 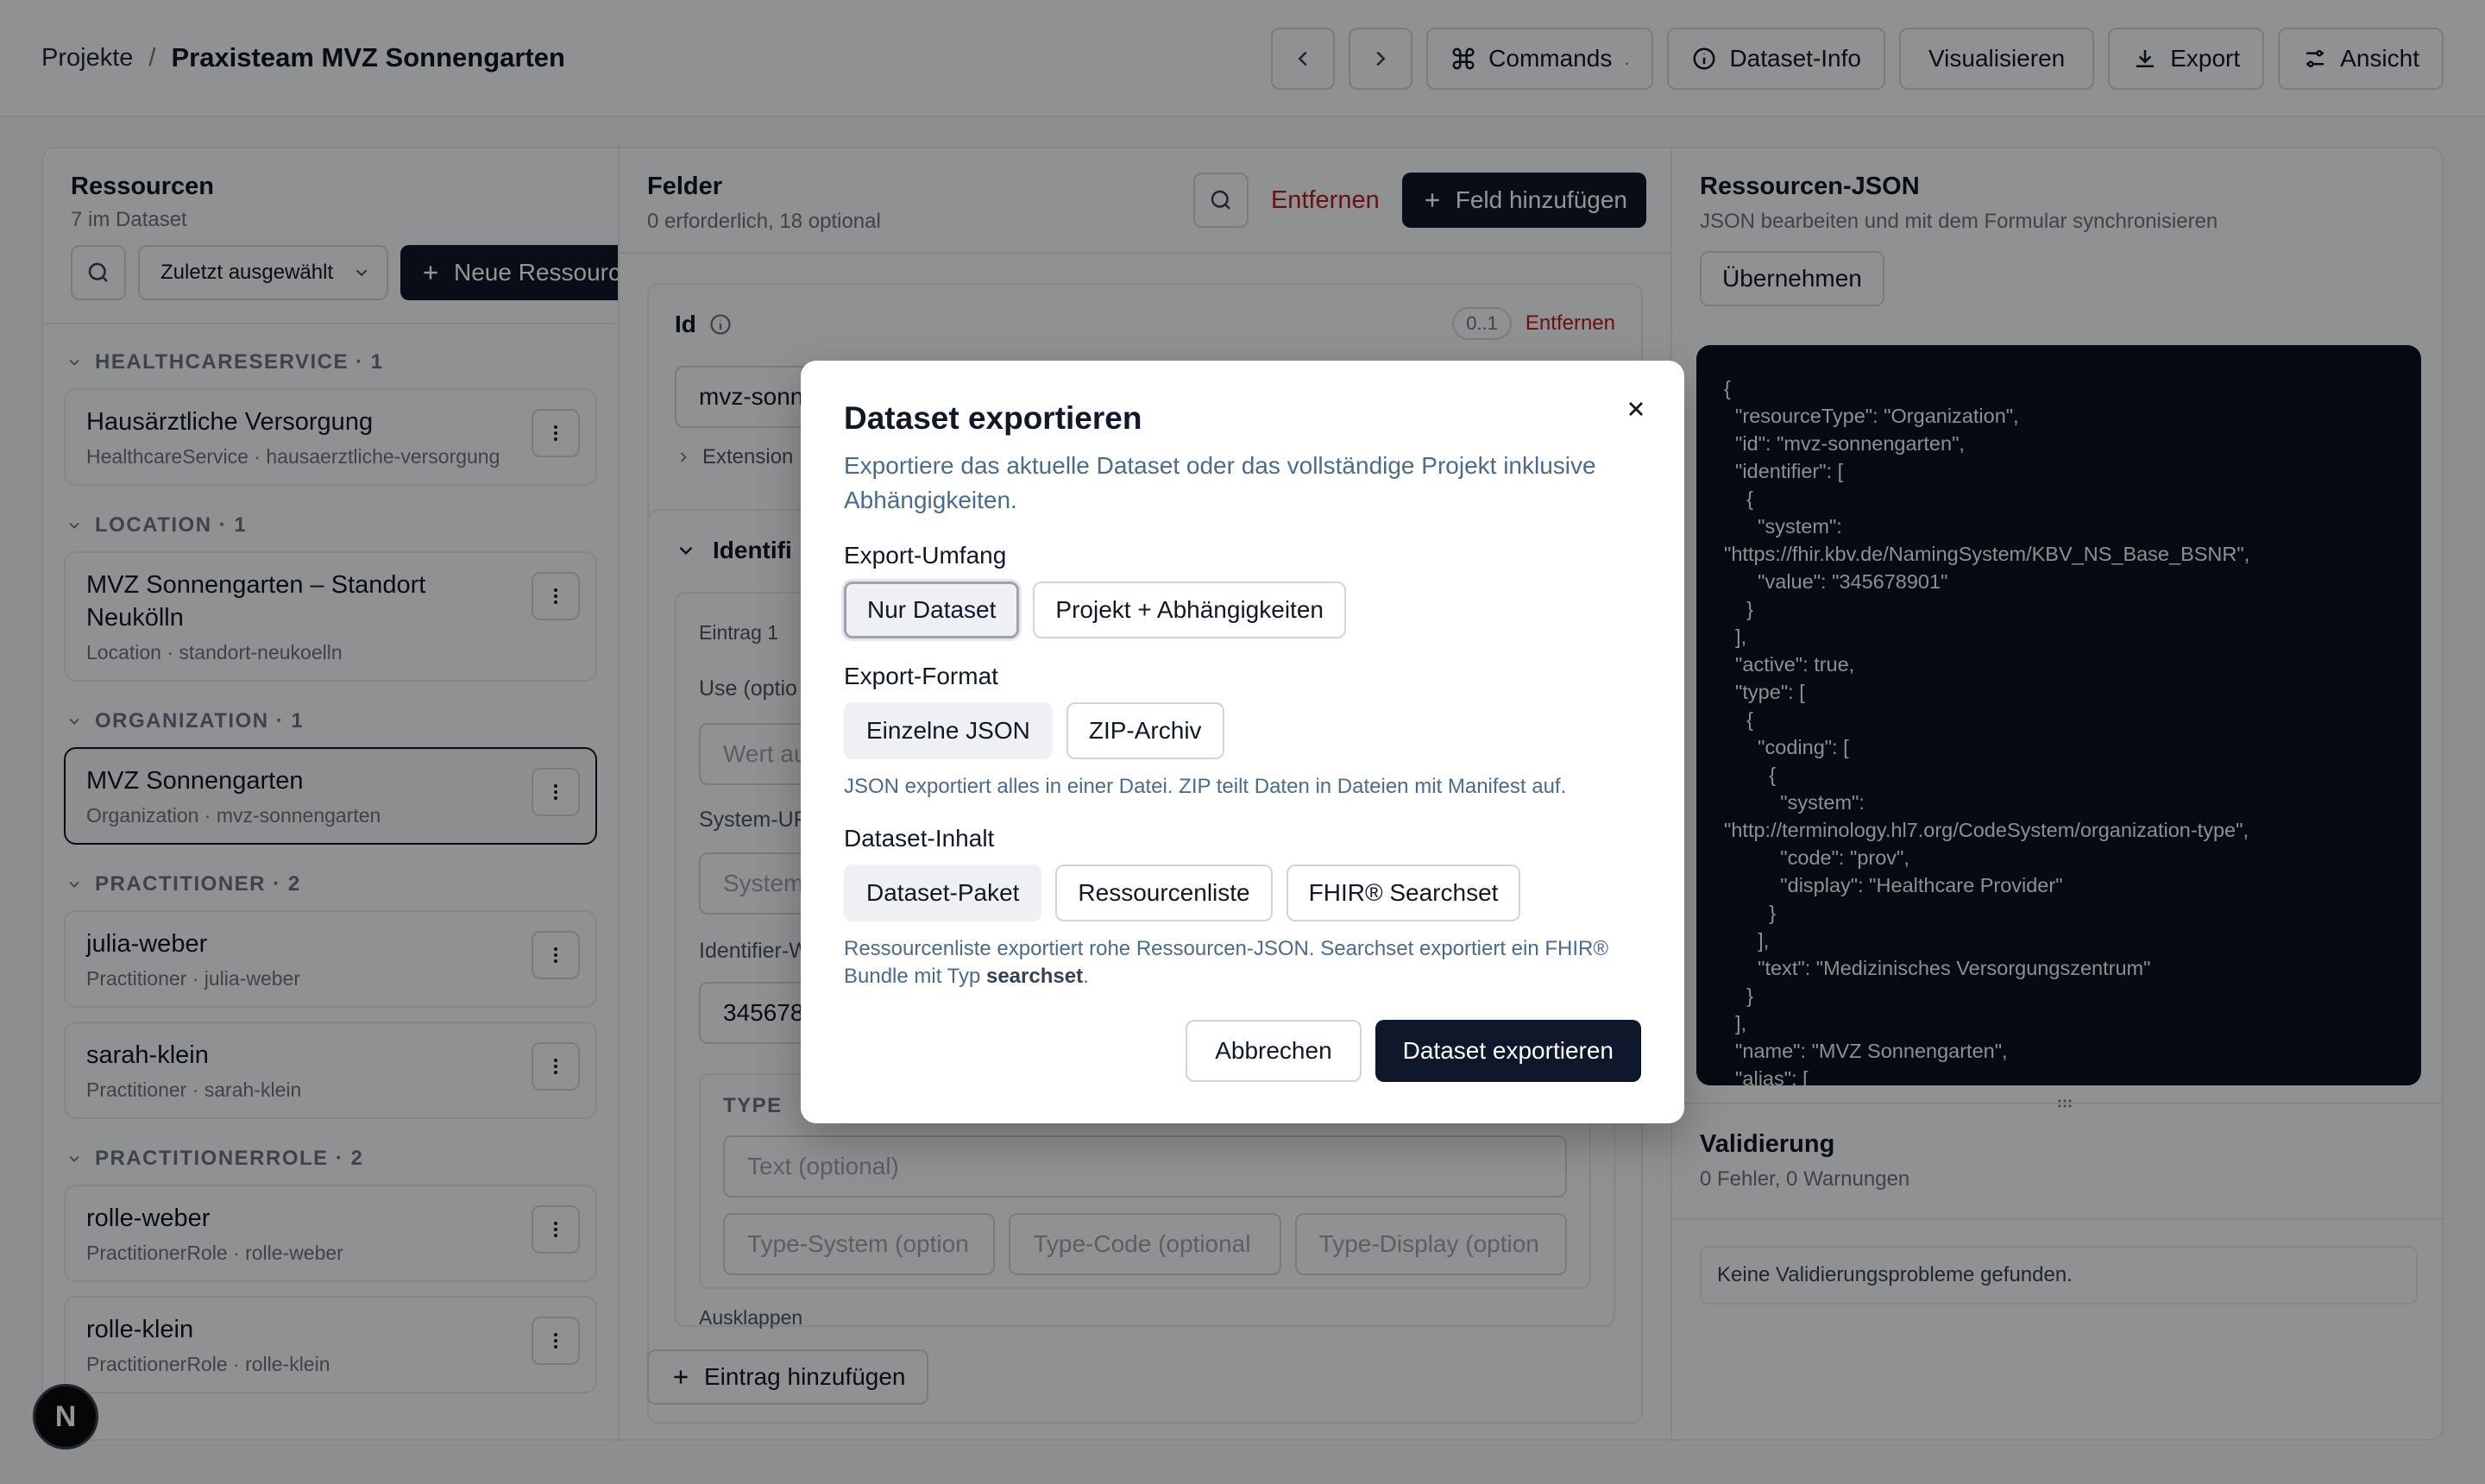 I want to click on content-hint-end: ., so click(x=1086, y=977).